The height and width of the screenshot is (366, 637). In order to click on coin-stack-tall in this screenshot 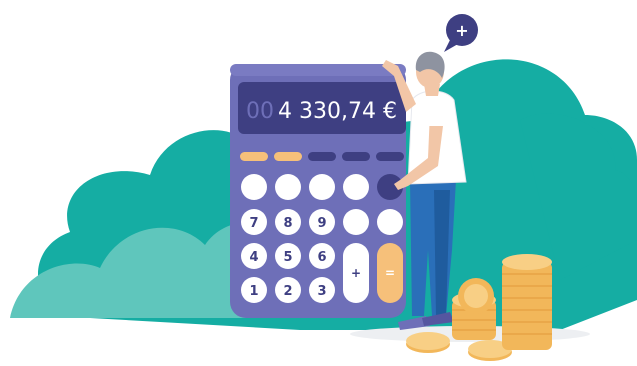, I will do `click(527, 306)`.